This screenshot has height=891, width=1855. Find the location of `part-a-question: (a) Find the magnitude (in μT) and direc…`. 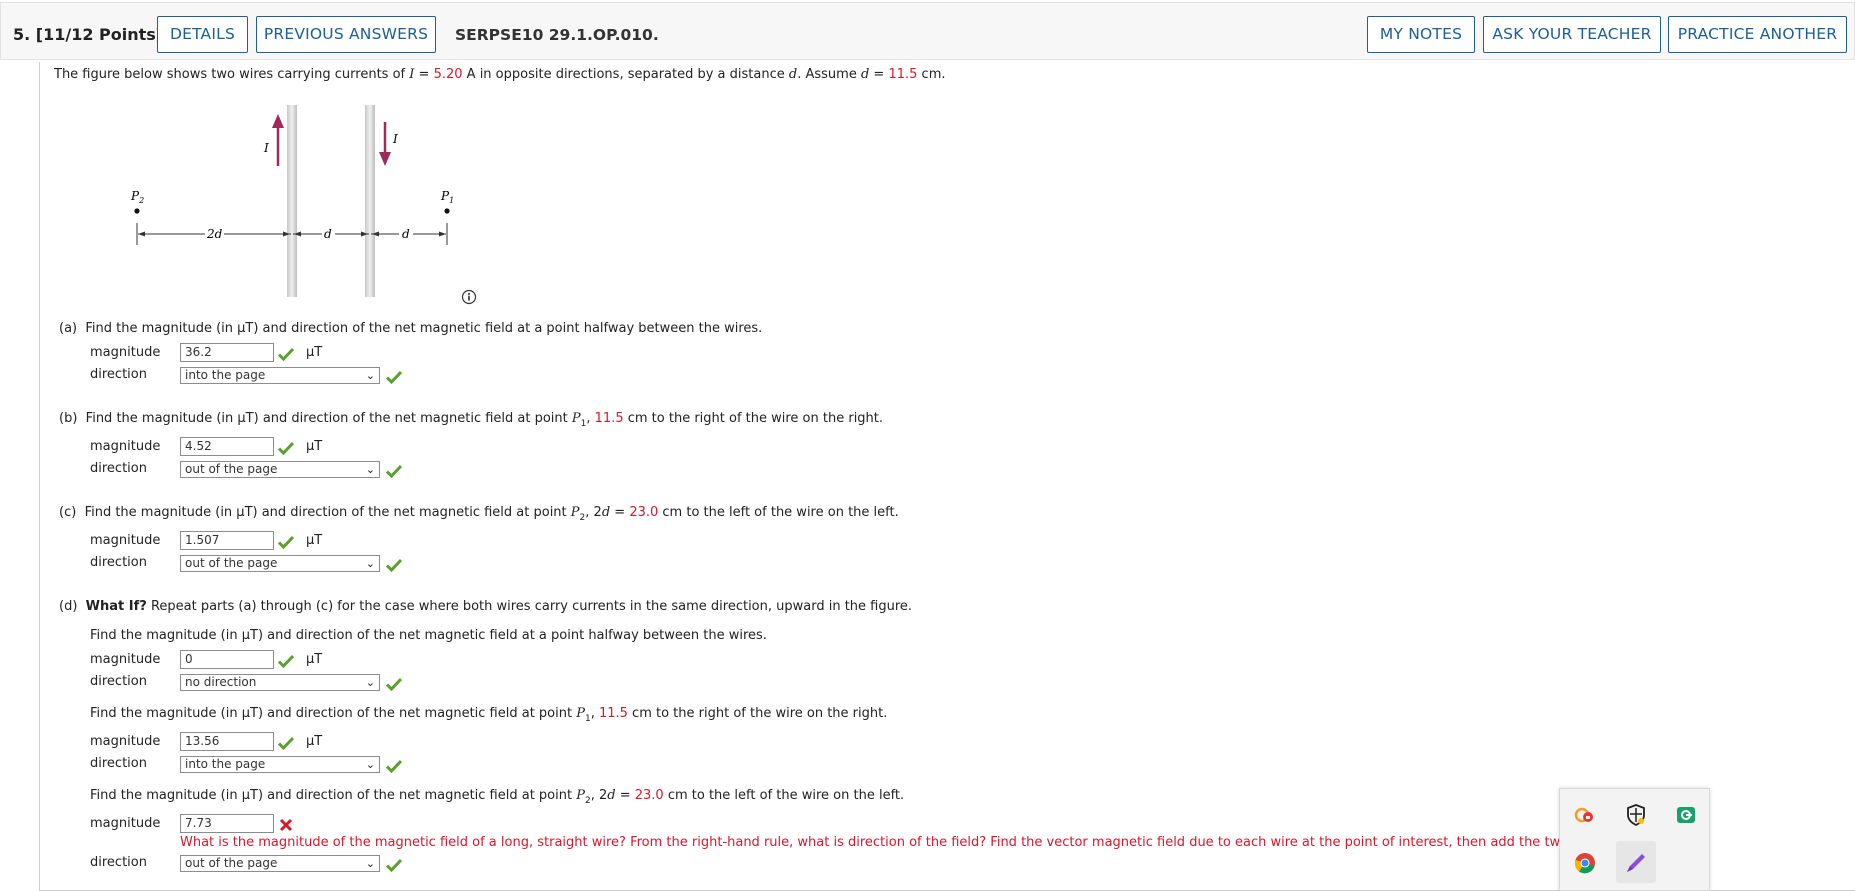

part-a-question: (a) Find the magnitude (in μT) and direc… is located at coordinates (411, 328).